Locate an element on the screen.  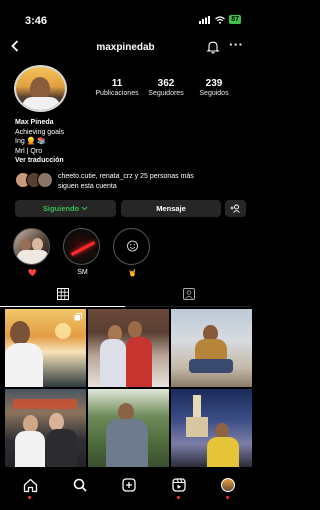
bio-name: Max Pineda is located at coordinates (34, 122).